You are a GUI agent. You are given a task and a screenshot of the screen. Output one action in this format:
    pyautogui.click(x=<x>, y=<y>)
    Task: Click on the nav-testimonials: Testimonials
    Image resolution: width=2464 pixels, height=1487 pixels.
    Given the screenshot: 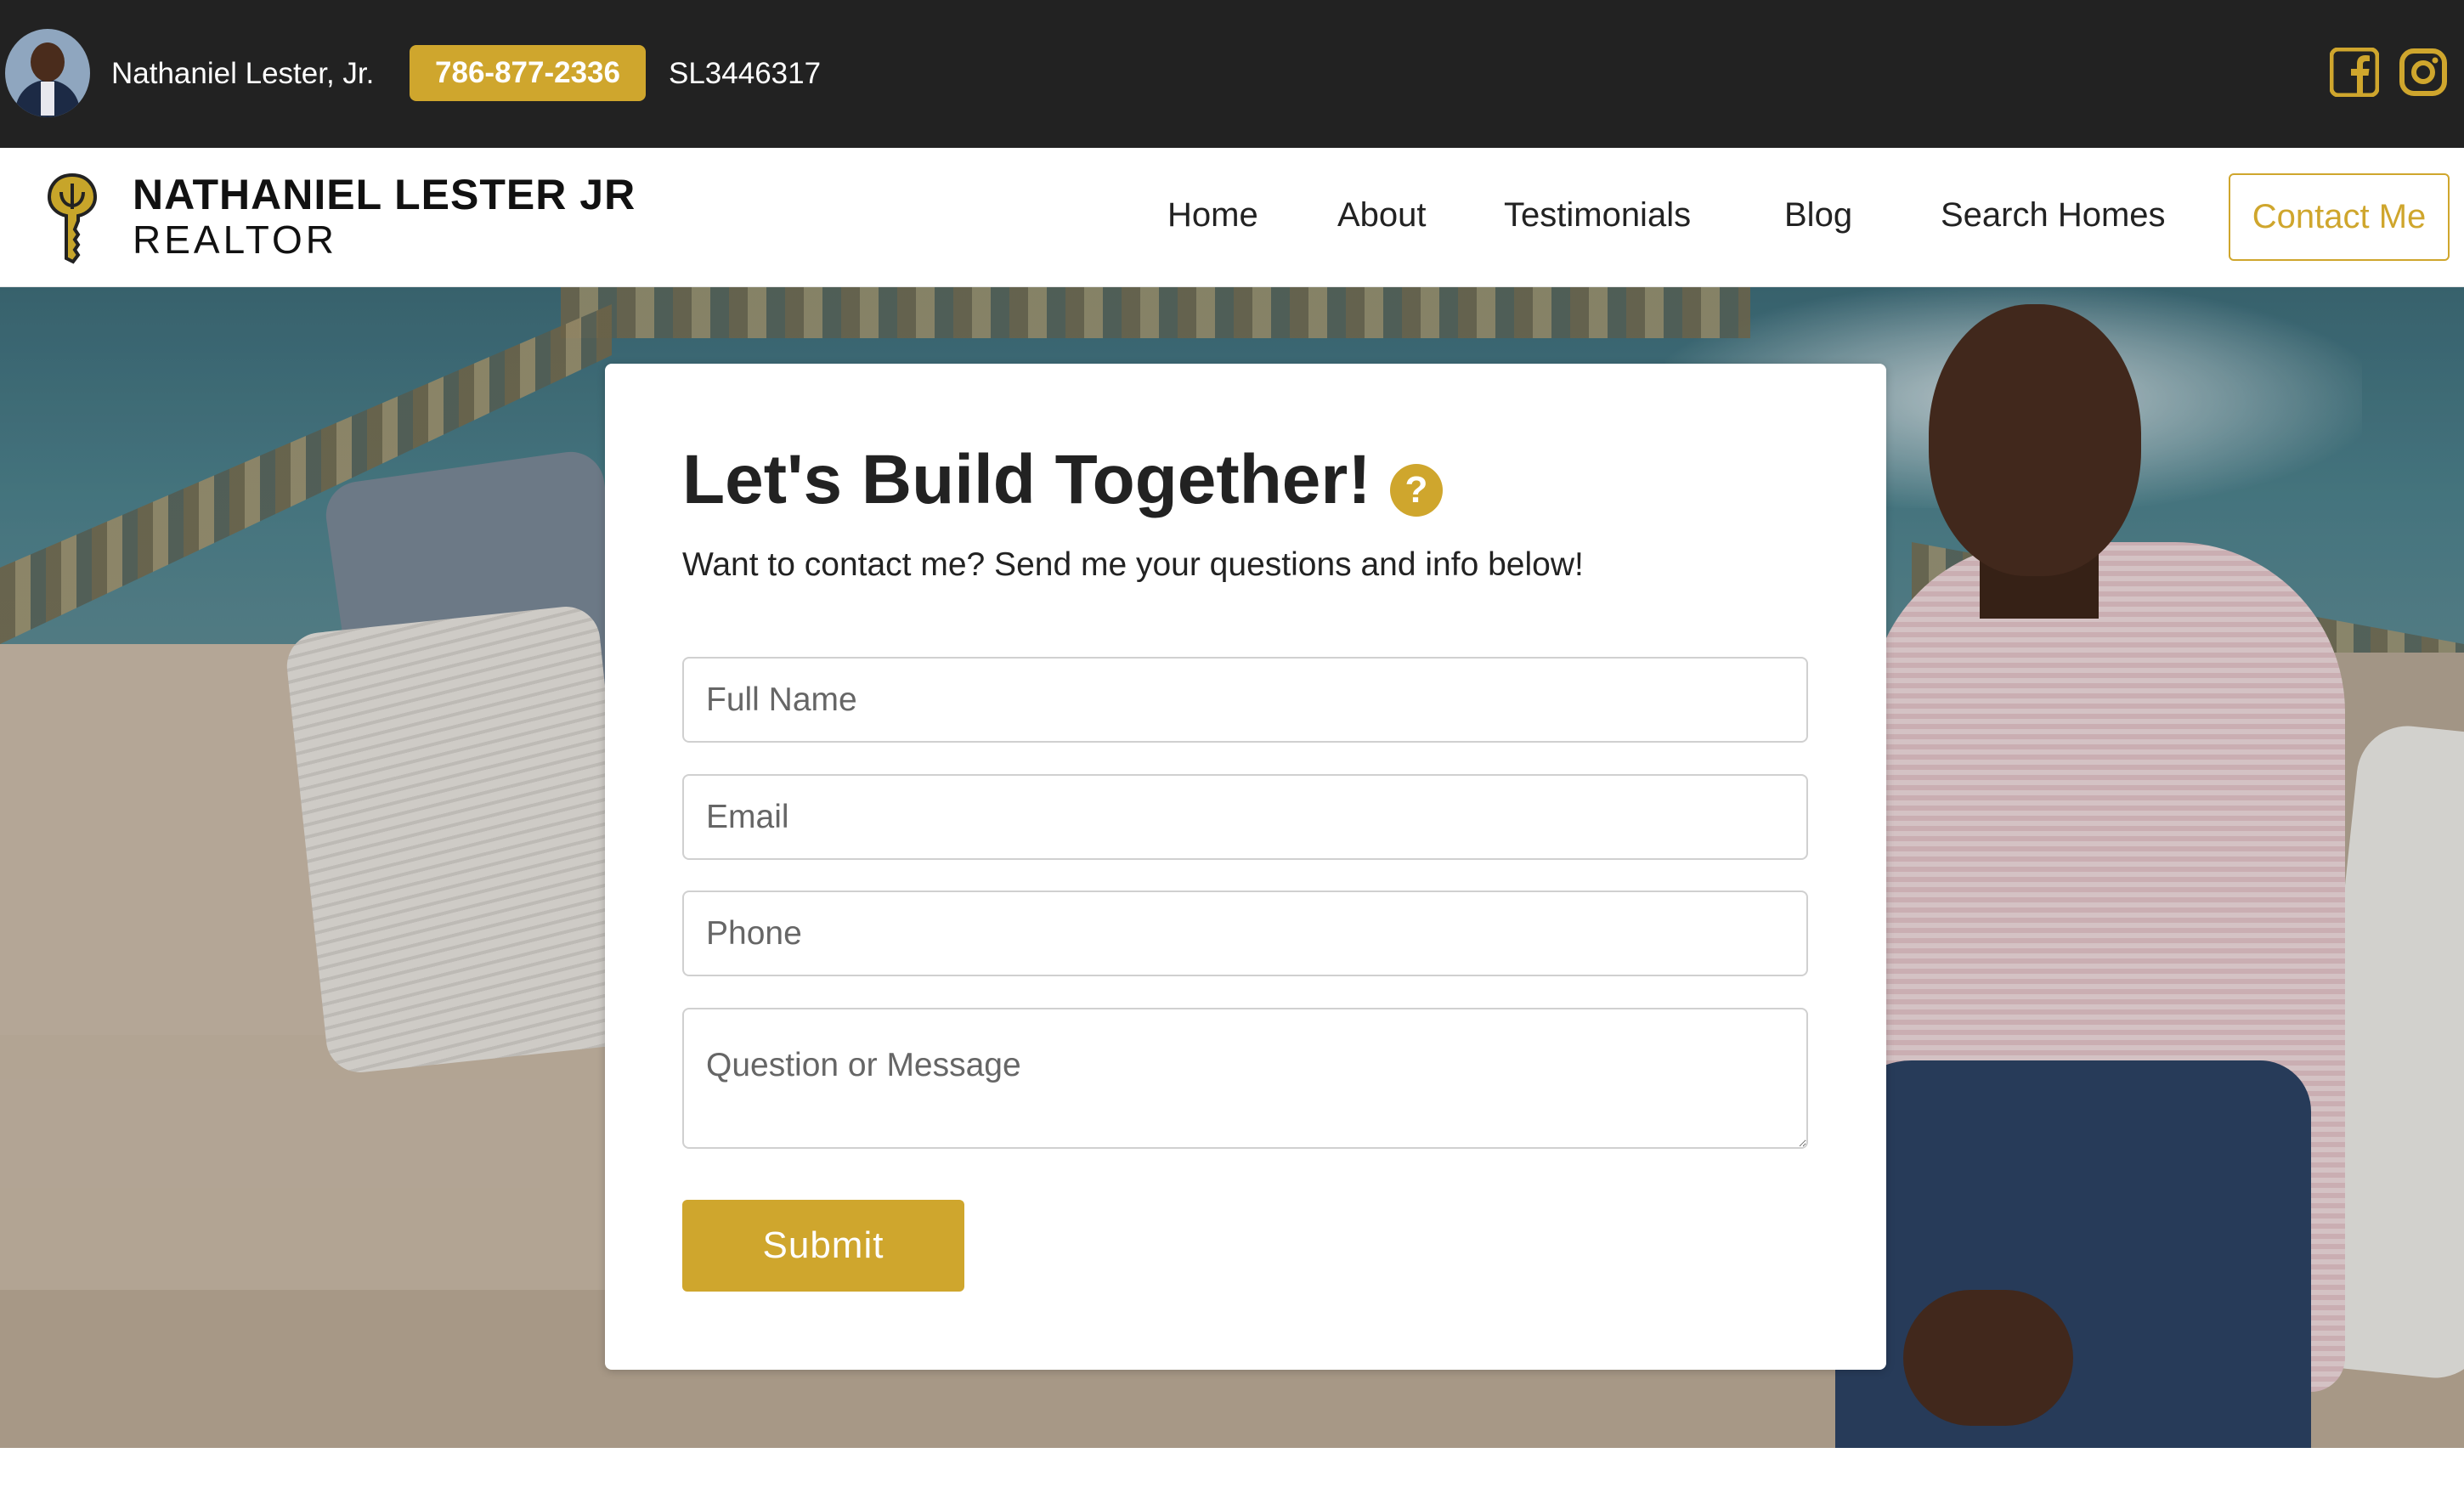 What is the action you would take?
    pyautogui.click(x=1597, y=215)
    